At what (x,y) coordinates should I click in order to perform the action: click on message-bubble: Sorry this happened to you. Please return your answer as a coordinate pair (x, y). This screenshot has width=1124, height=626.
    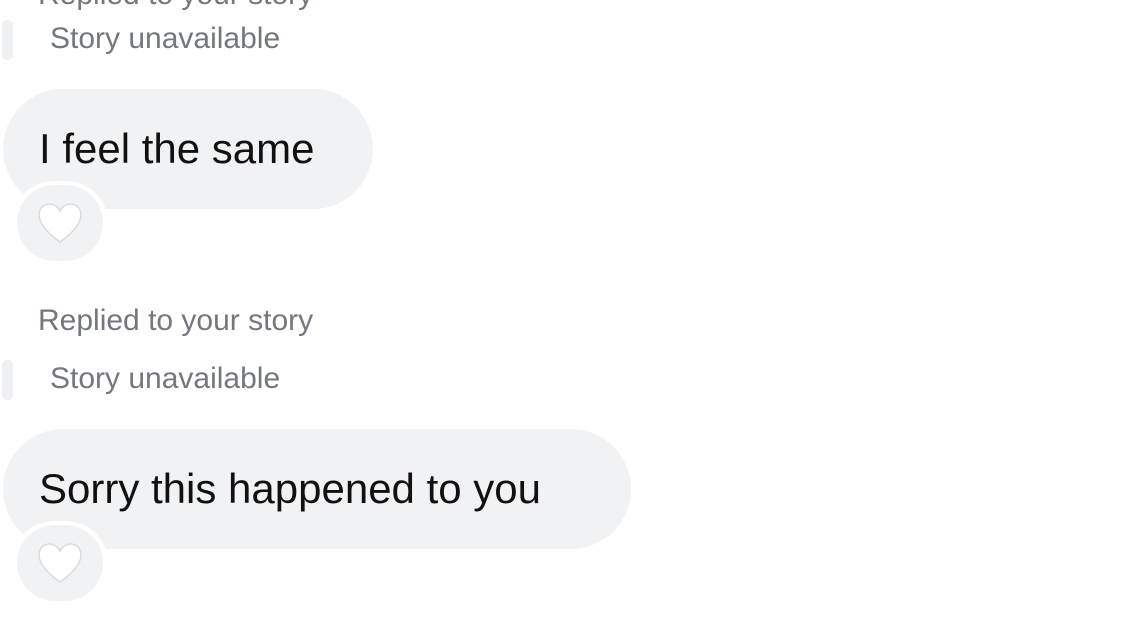
    Looking at the image, I should click on (317, 489).